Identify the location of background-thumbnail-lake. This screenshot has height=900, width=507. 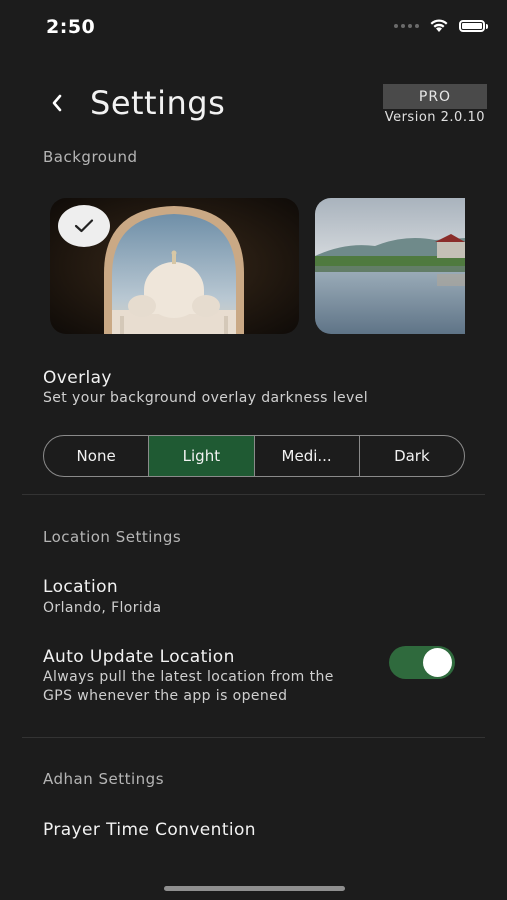
(390, 266).